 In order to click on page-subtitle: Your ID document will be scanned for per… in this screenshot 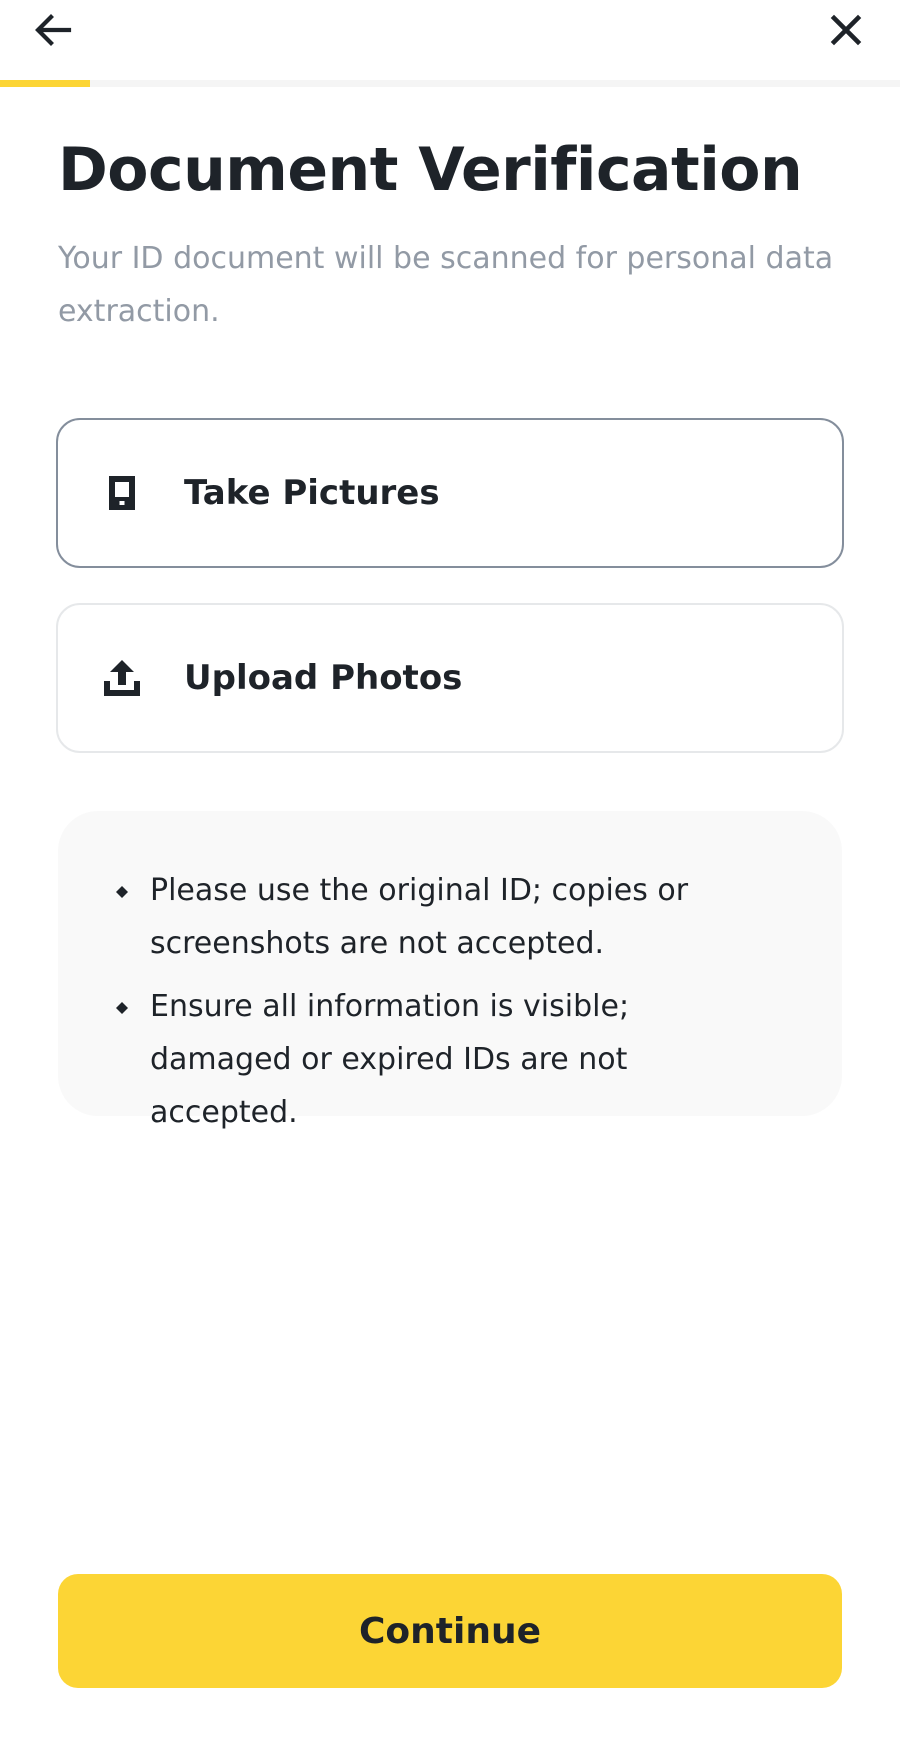, I will do `click(446, 285)`.